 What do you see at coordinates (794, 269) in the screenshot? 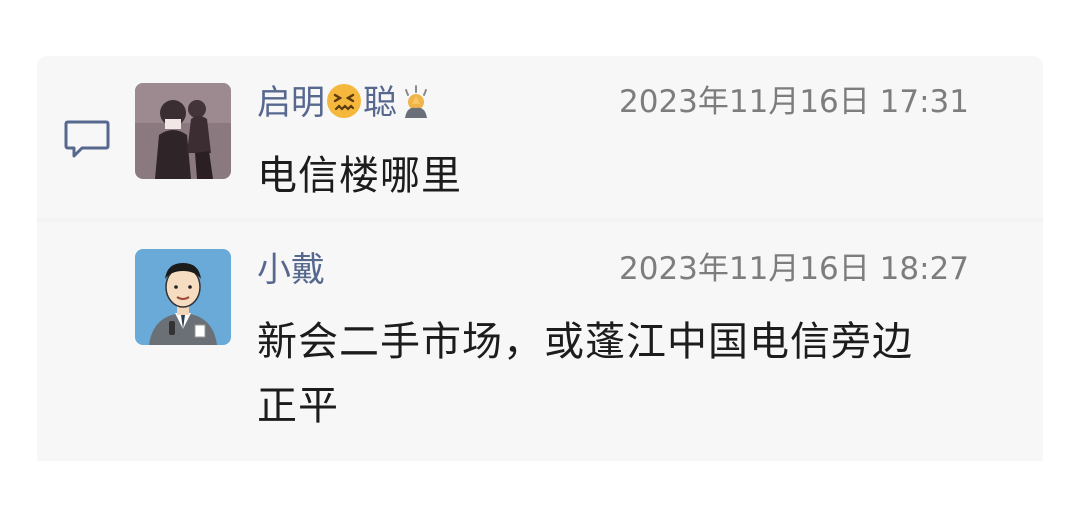
I see `comment-timestamp: 2023年11月16日 18:27` at bounding box center [794, 269].